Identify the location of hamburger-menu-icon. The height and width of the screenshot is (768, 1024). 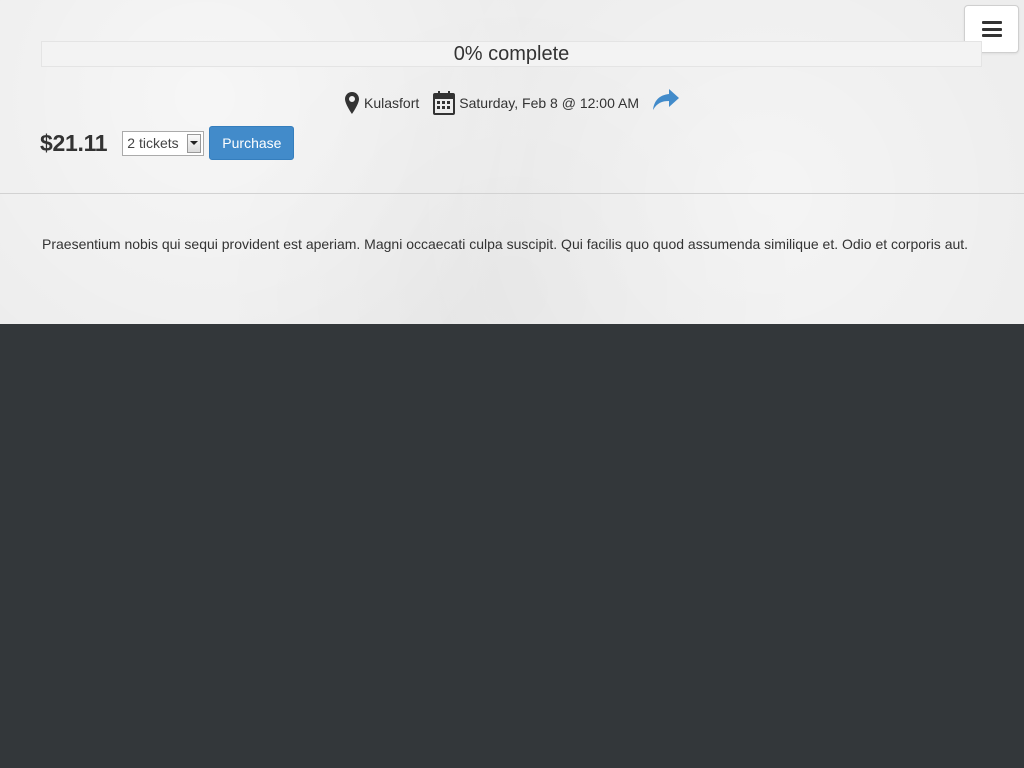
(991, 29).